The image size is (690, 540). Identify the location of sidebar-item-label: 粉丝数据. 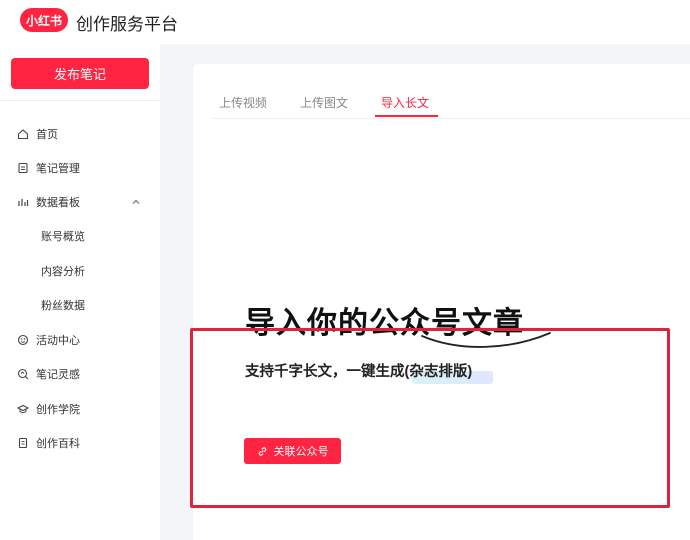
(63, 306).